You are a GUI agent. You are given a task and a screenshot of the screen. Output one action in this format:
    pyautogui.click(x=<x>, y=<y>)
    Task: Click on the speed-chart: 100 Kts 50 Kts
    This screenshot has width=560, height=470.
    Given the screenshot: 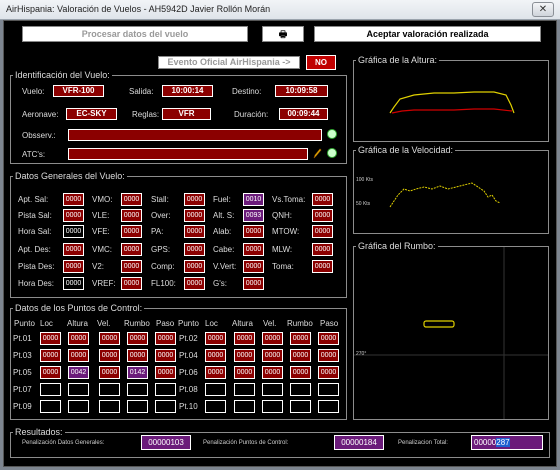 What is the action you would take?
    pyautogui.click(x=451, y=192)
    